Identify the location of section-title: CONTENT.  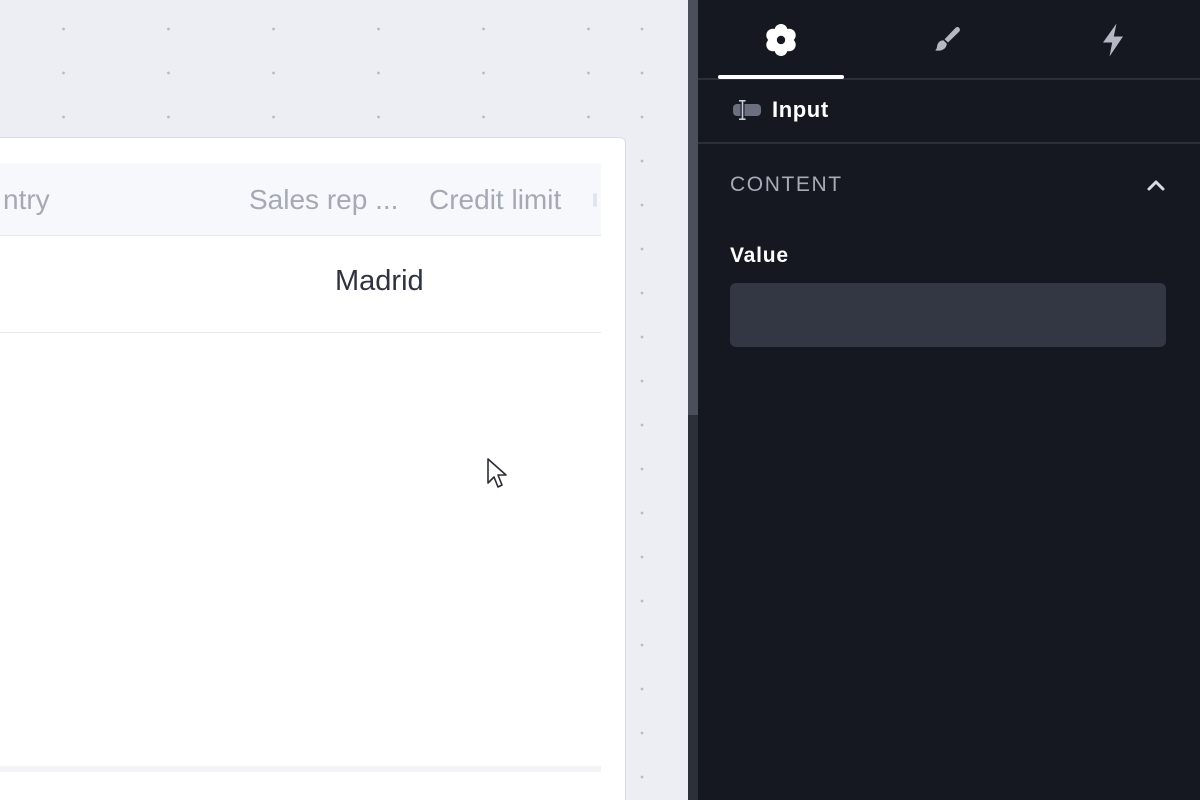
(786, 184).